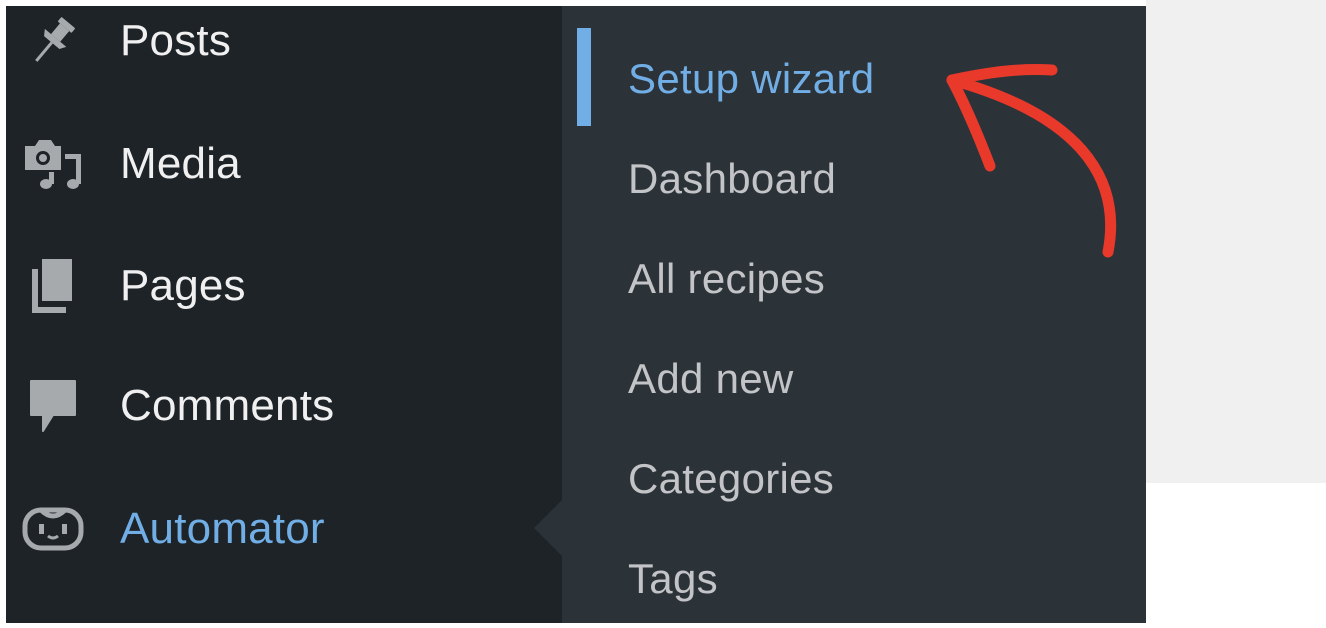 The image size is (1326, 628). What do you see at coordinates (284, 286) in the screenshot?
I see `menu-item-pages: Pages` at bounding box center [284, 286].